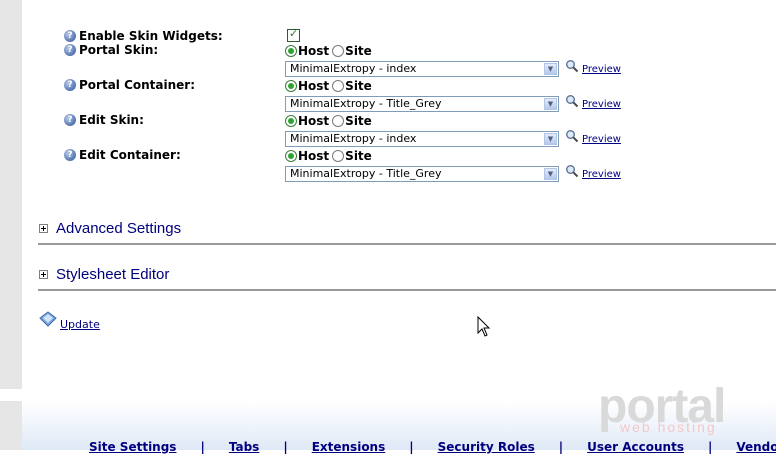 The image size is (776, 454). I want to click on portal-container-radio-group: Host Site, so click(330, 86).